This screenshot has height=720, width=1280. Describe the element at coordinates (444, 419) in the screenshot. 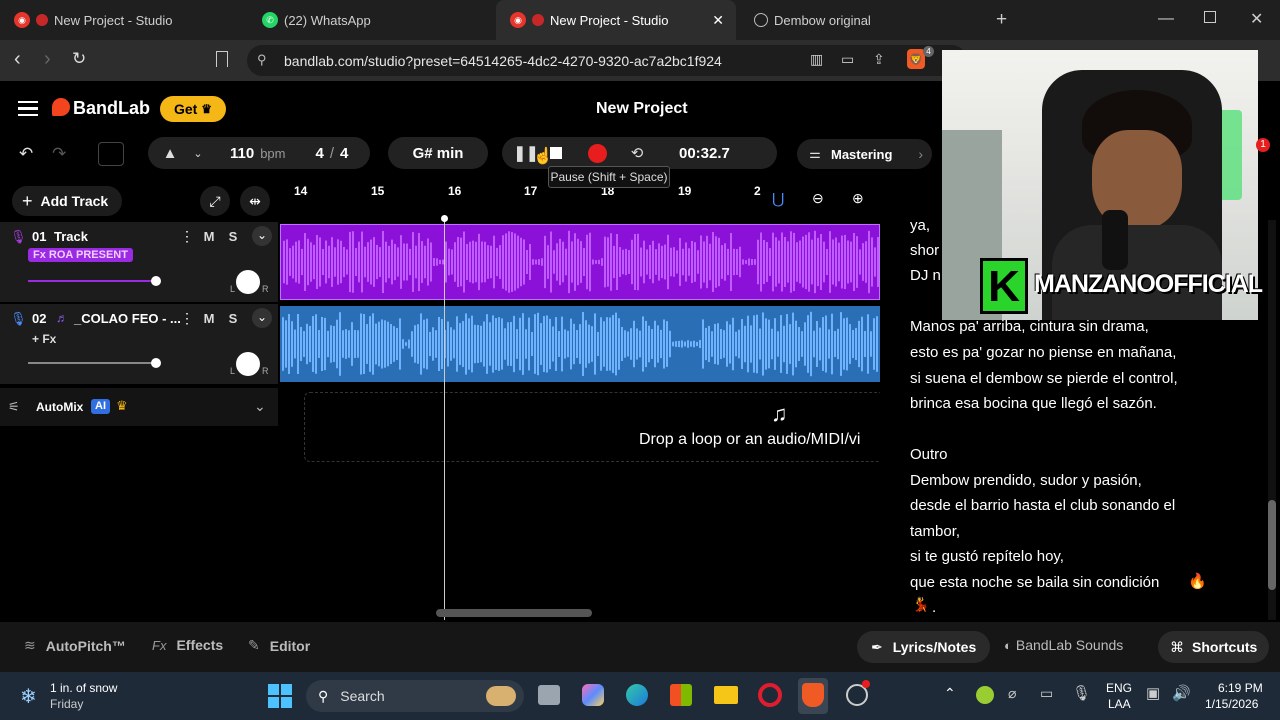

I see `playhead` at that location.